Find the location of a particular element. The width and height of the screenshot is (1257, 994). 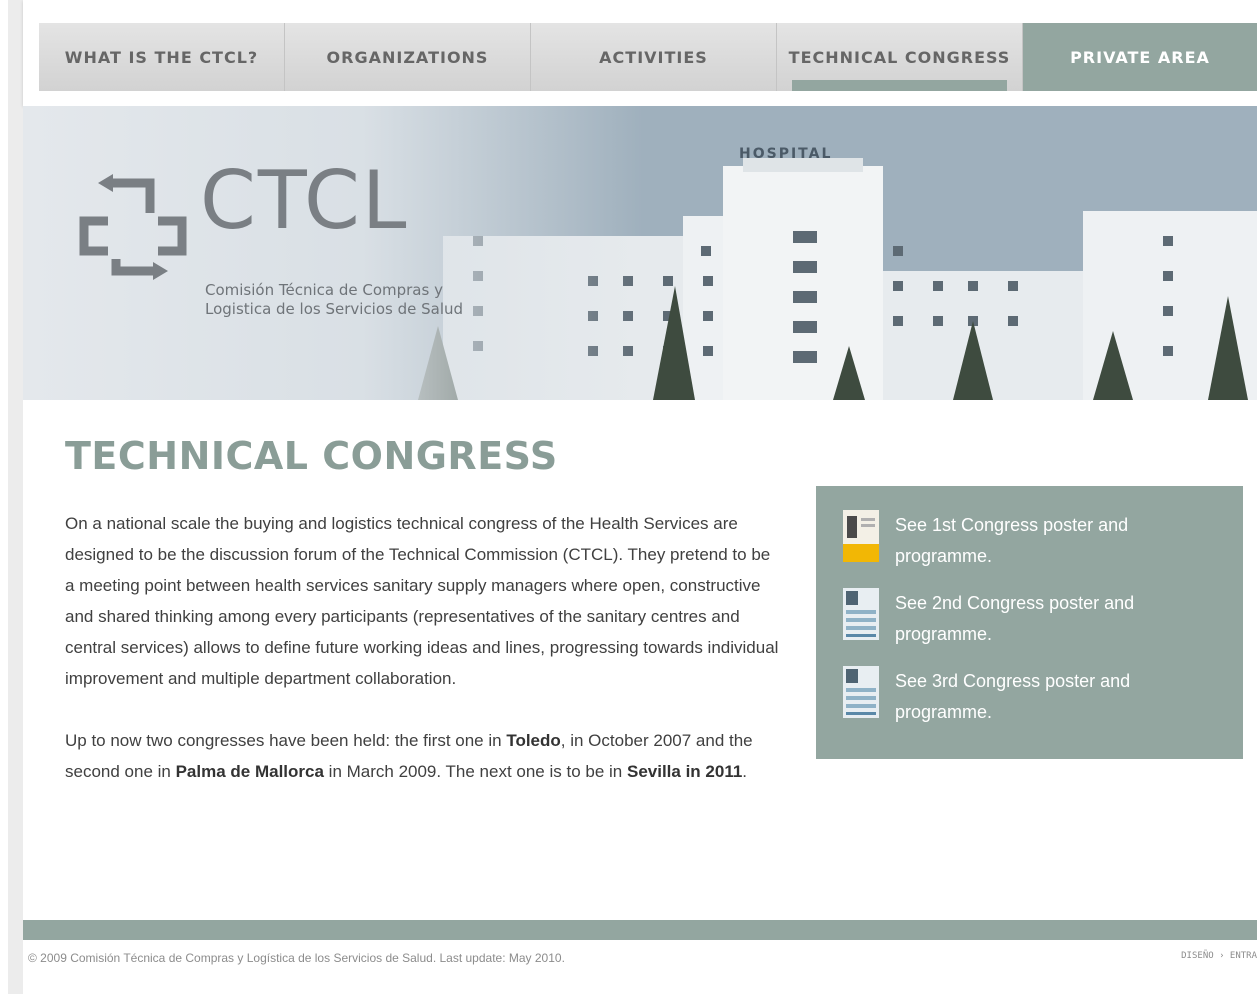

nav-item-label: TECHNICAL CONGRESS is located at coordinates (899, 57).